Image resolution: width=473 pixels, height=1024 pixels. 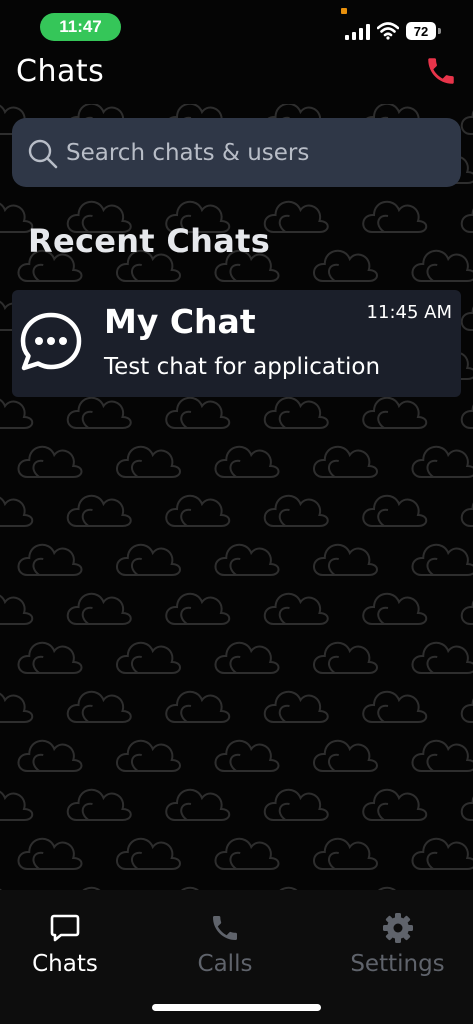 I want to click on gear-icon, so click(x=397, y=928).